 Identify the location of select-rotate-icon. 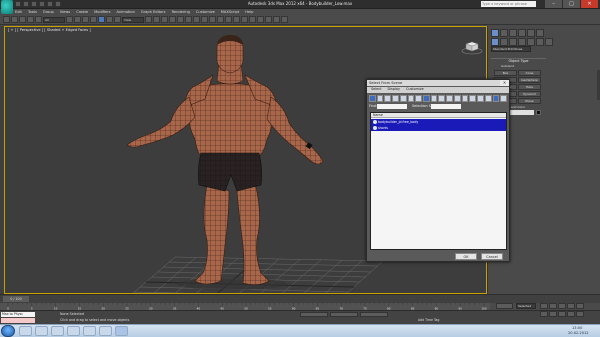
(109, 19).